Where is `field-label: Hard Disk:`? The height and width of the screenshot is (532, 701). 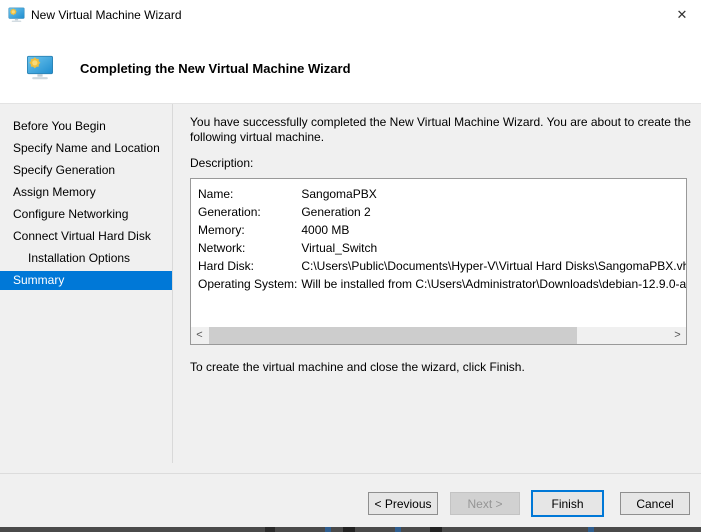
field-label: Hard Disk: is located at coordinates (226, 266).